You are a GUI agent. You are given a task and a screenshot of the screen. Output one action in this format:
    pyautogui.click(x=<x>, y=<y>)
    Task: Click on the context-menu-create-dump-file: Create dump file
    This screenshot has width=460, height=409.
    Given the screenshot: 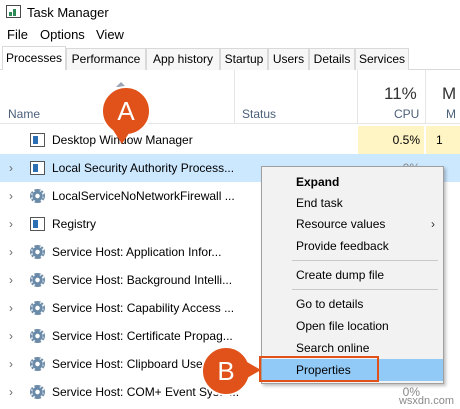 What is the action you would take?
    pyautogui.click(x=352, y=275)
    